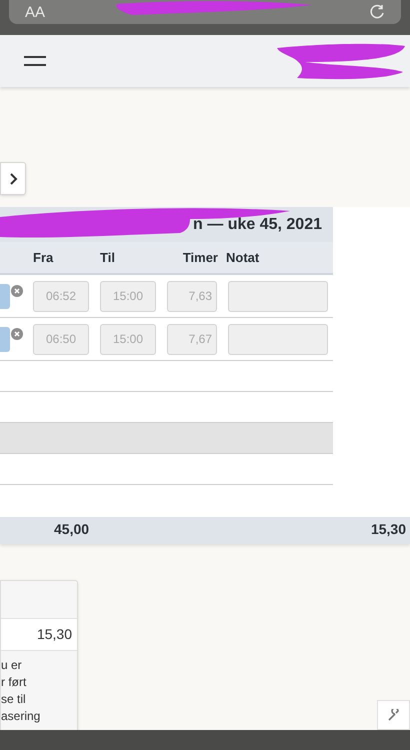  I want to click on hours-field: 7,63, so click(192, 296).